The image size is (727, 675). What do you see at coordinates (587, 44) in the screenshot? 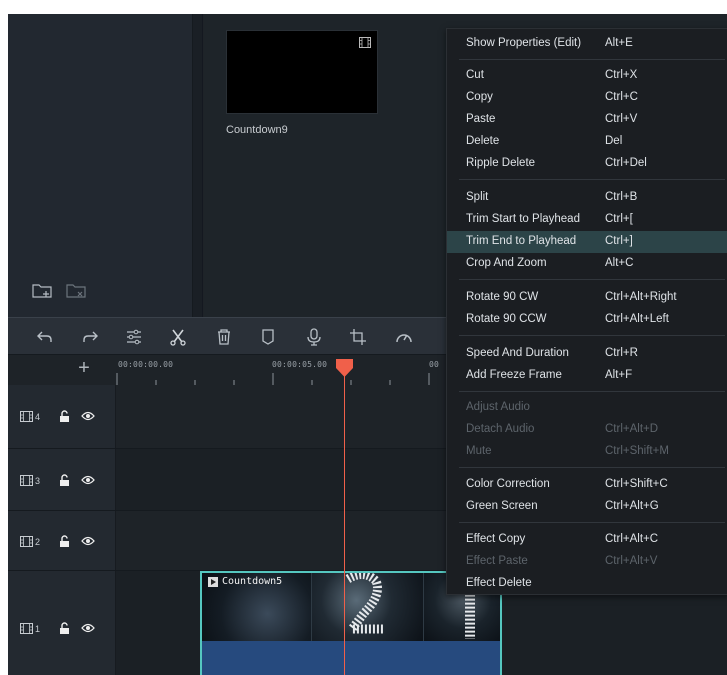
I see `menu-item-show-properties: Show Properties (Edit) Alt+E` at bounding box center [587, 44].